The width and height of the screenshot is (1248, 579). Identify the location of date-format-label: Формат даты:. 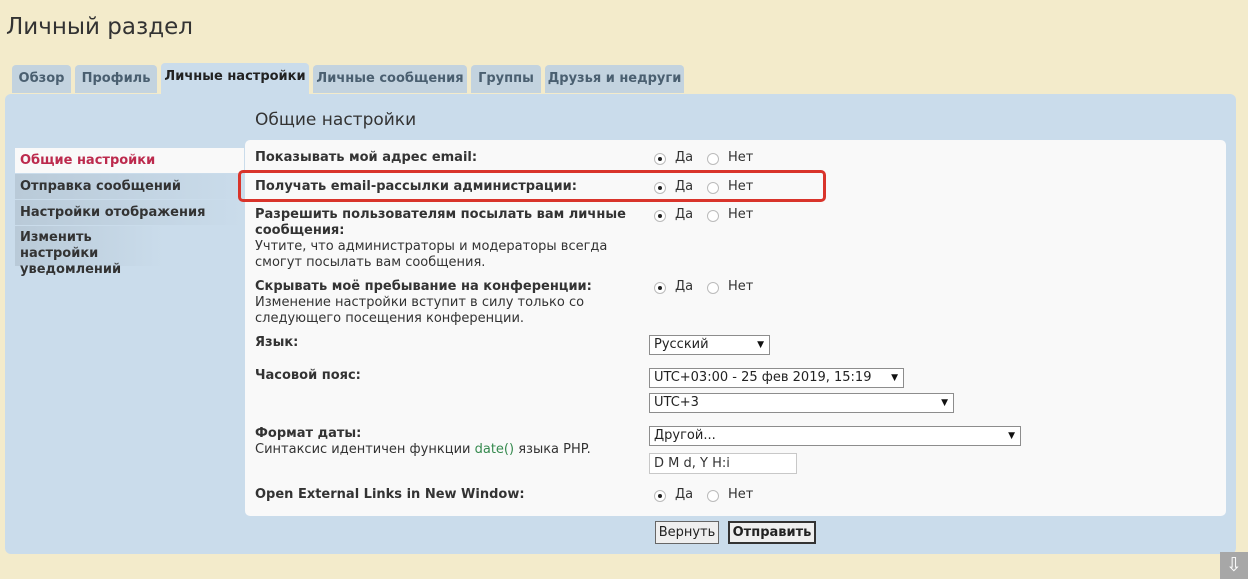
(308, 433).